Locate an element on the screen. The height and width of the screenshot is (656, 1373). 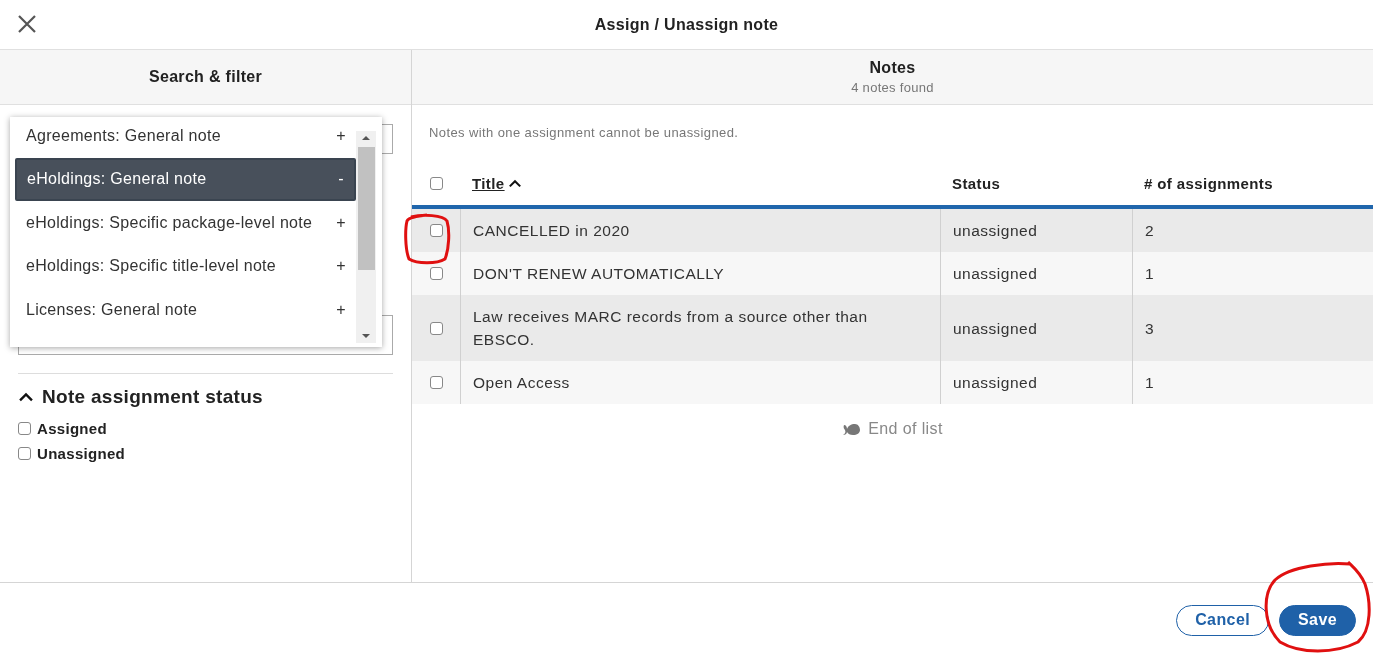
checkbox-label: Unassigned is located at coordinates (81, 453).